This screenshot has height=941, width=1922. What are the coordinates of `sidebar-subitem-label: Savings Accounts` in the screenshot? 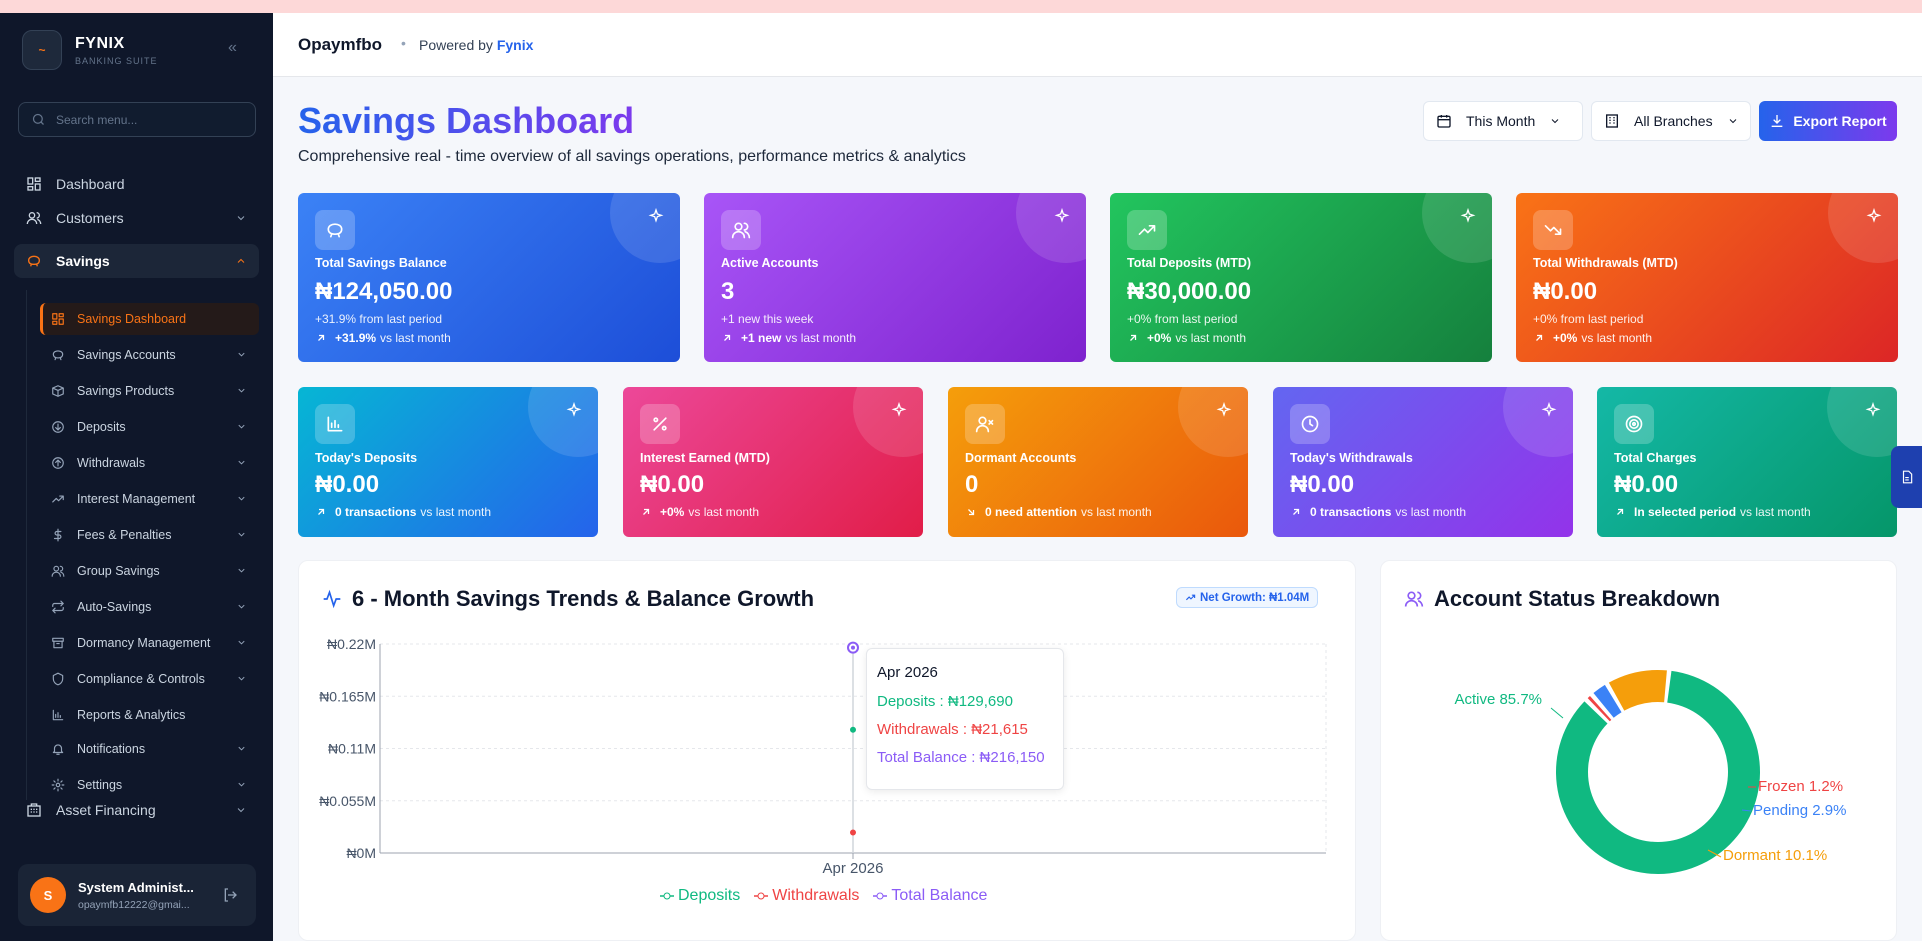 It's located at (126, 355).